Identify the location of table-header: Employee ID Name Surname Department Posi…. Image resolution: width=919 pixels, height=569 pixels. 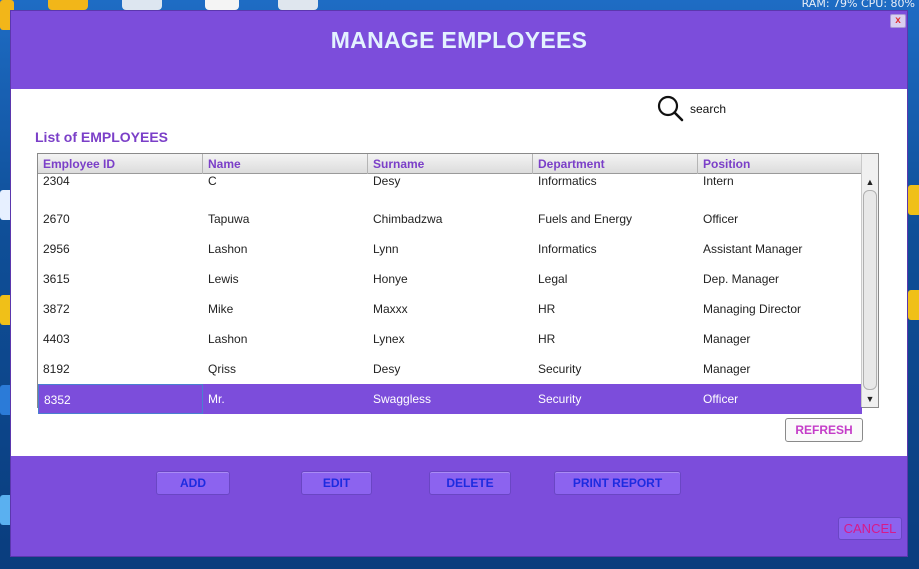
(450, 164).